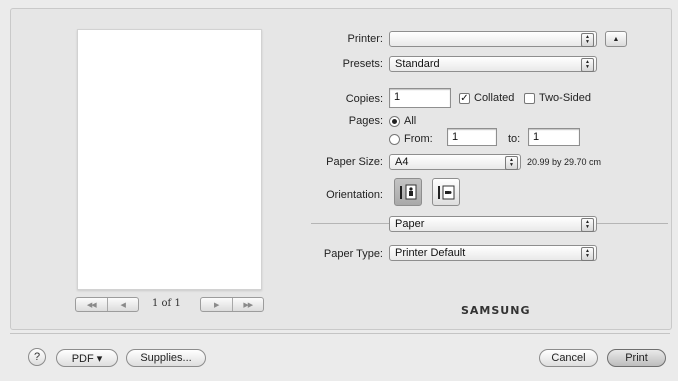  What do you see at coordinates (402, 162) in the screenshot?
I see `paper-size-value: A4` at bounding box center [402, 162].